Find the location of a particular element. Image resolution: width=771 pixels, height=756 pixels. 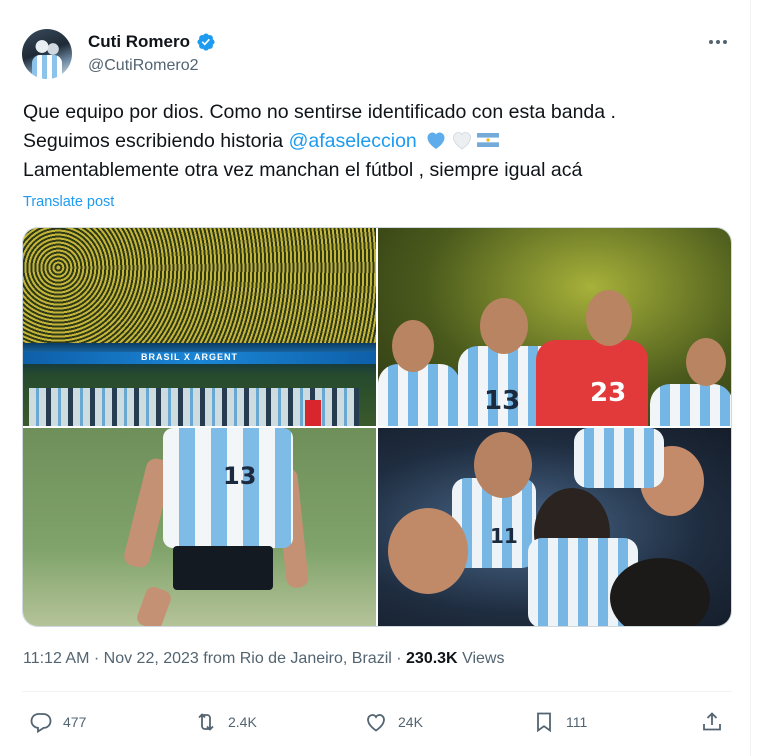

repost-icon is located at coordinates (206, 722).